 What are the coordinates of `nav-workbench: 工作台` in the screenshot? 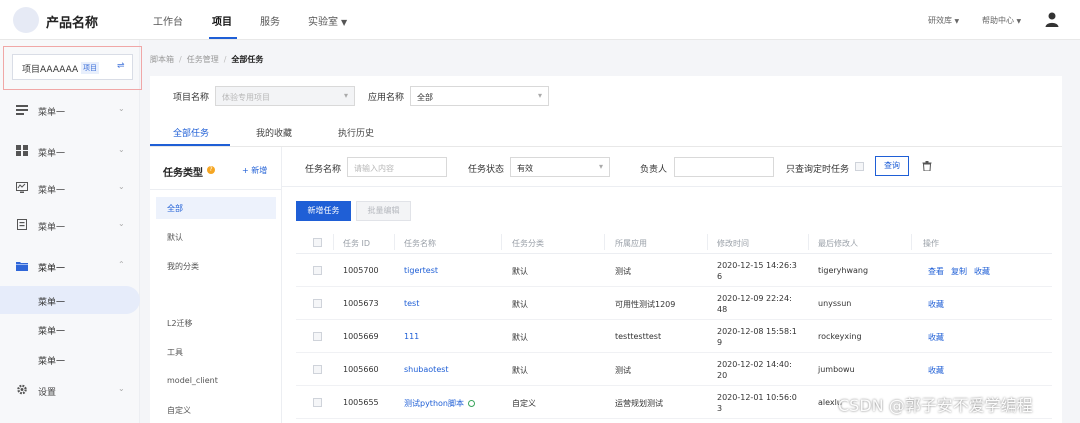 It's located at (168, 20).